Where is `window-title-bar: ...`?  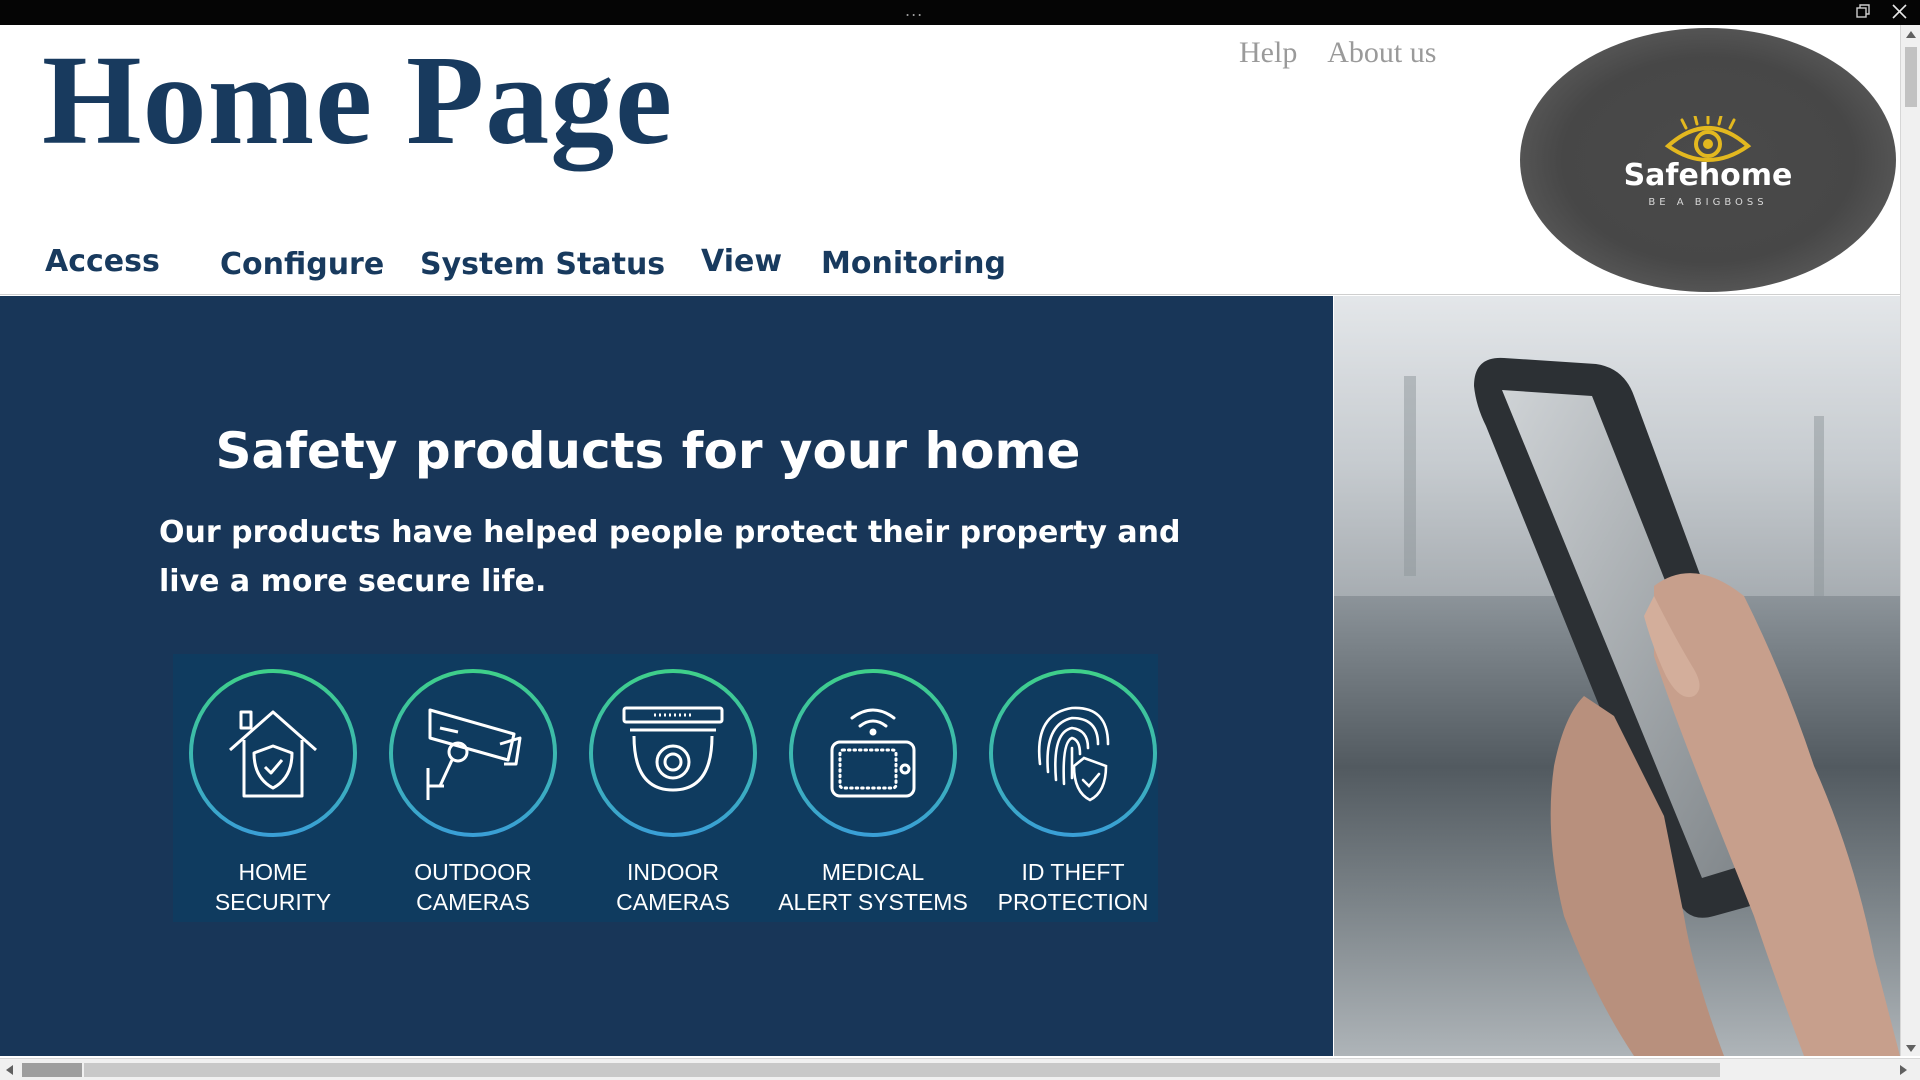 window-title-bar: ... is located at coordinates (960, 12).